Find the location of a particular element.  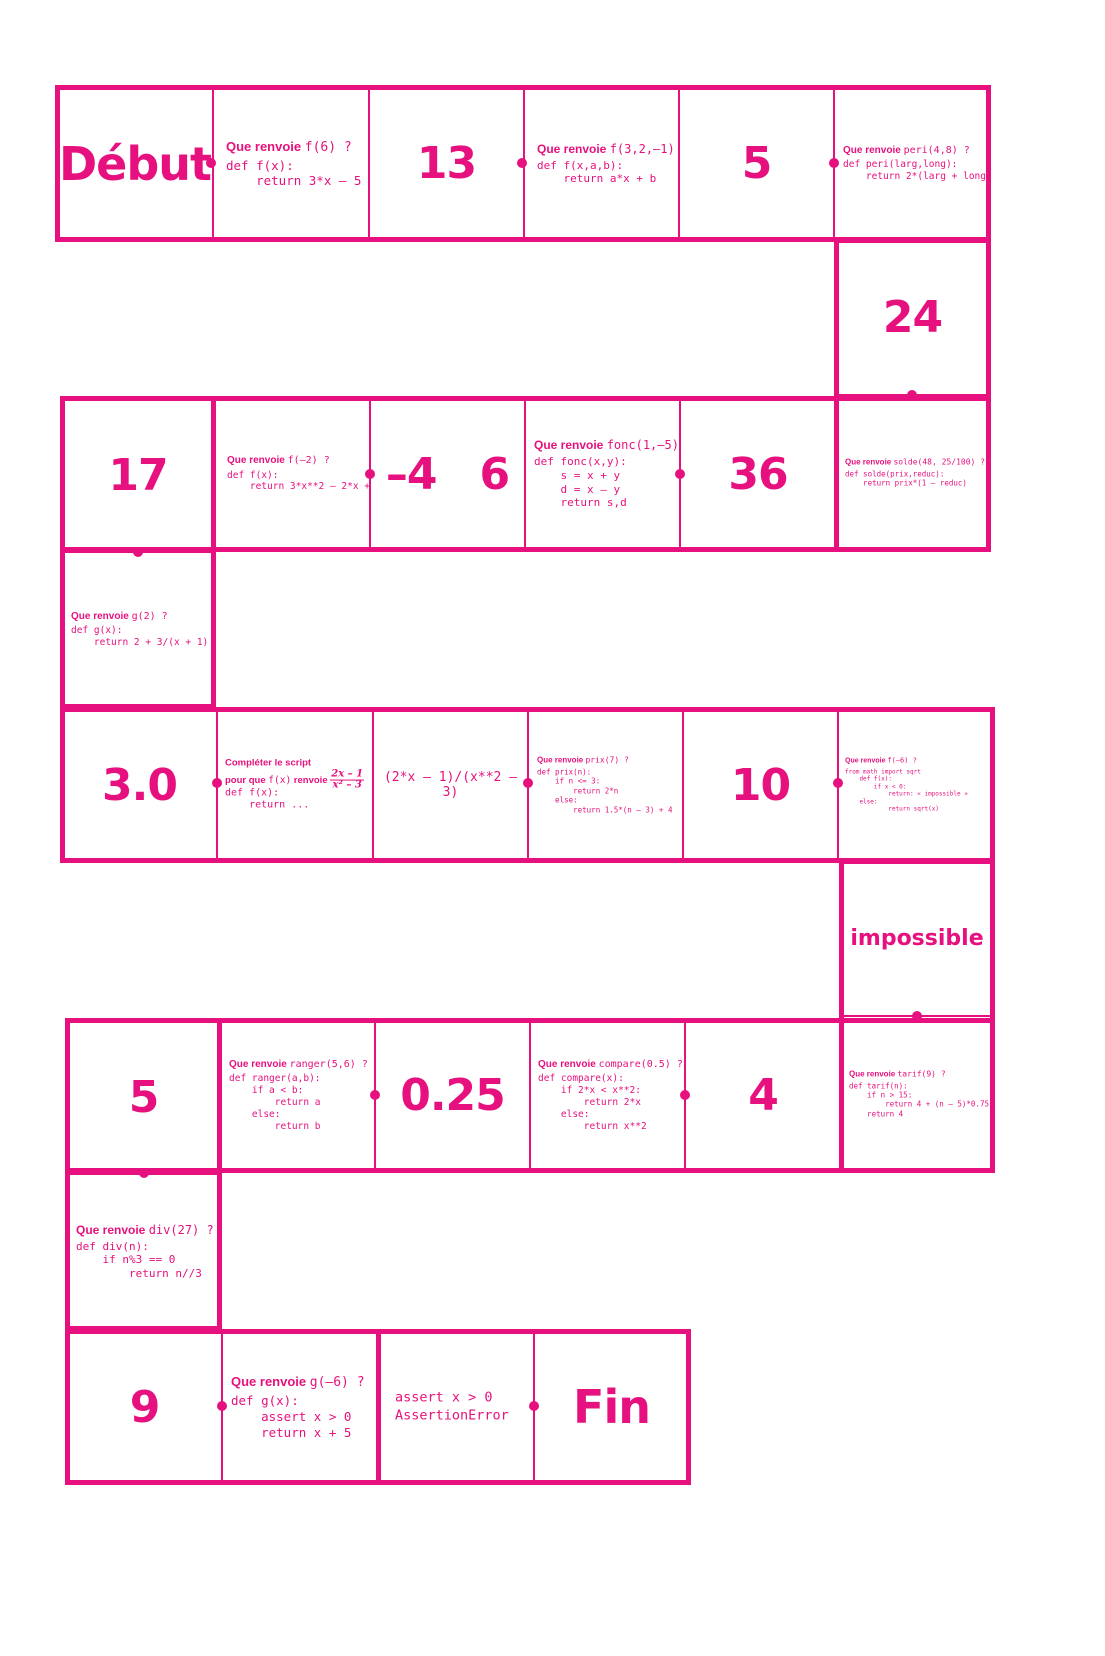

code-block: def g(x): return 2 + 3/(x + 1) is located at coordinates (140, 636).